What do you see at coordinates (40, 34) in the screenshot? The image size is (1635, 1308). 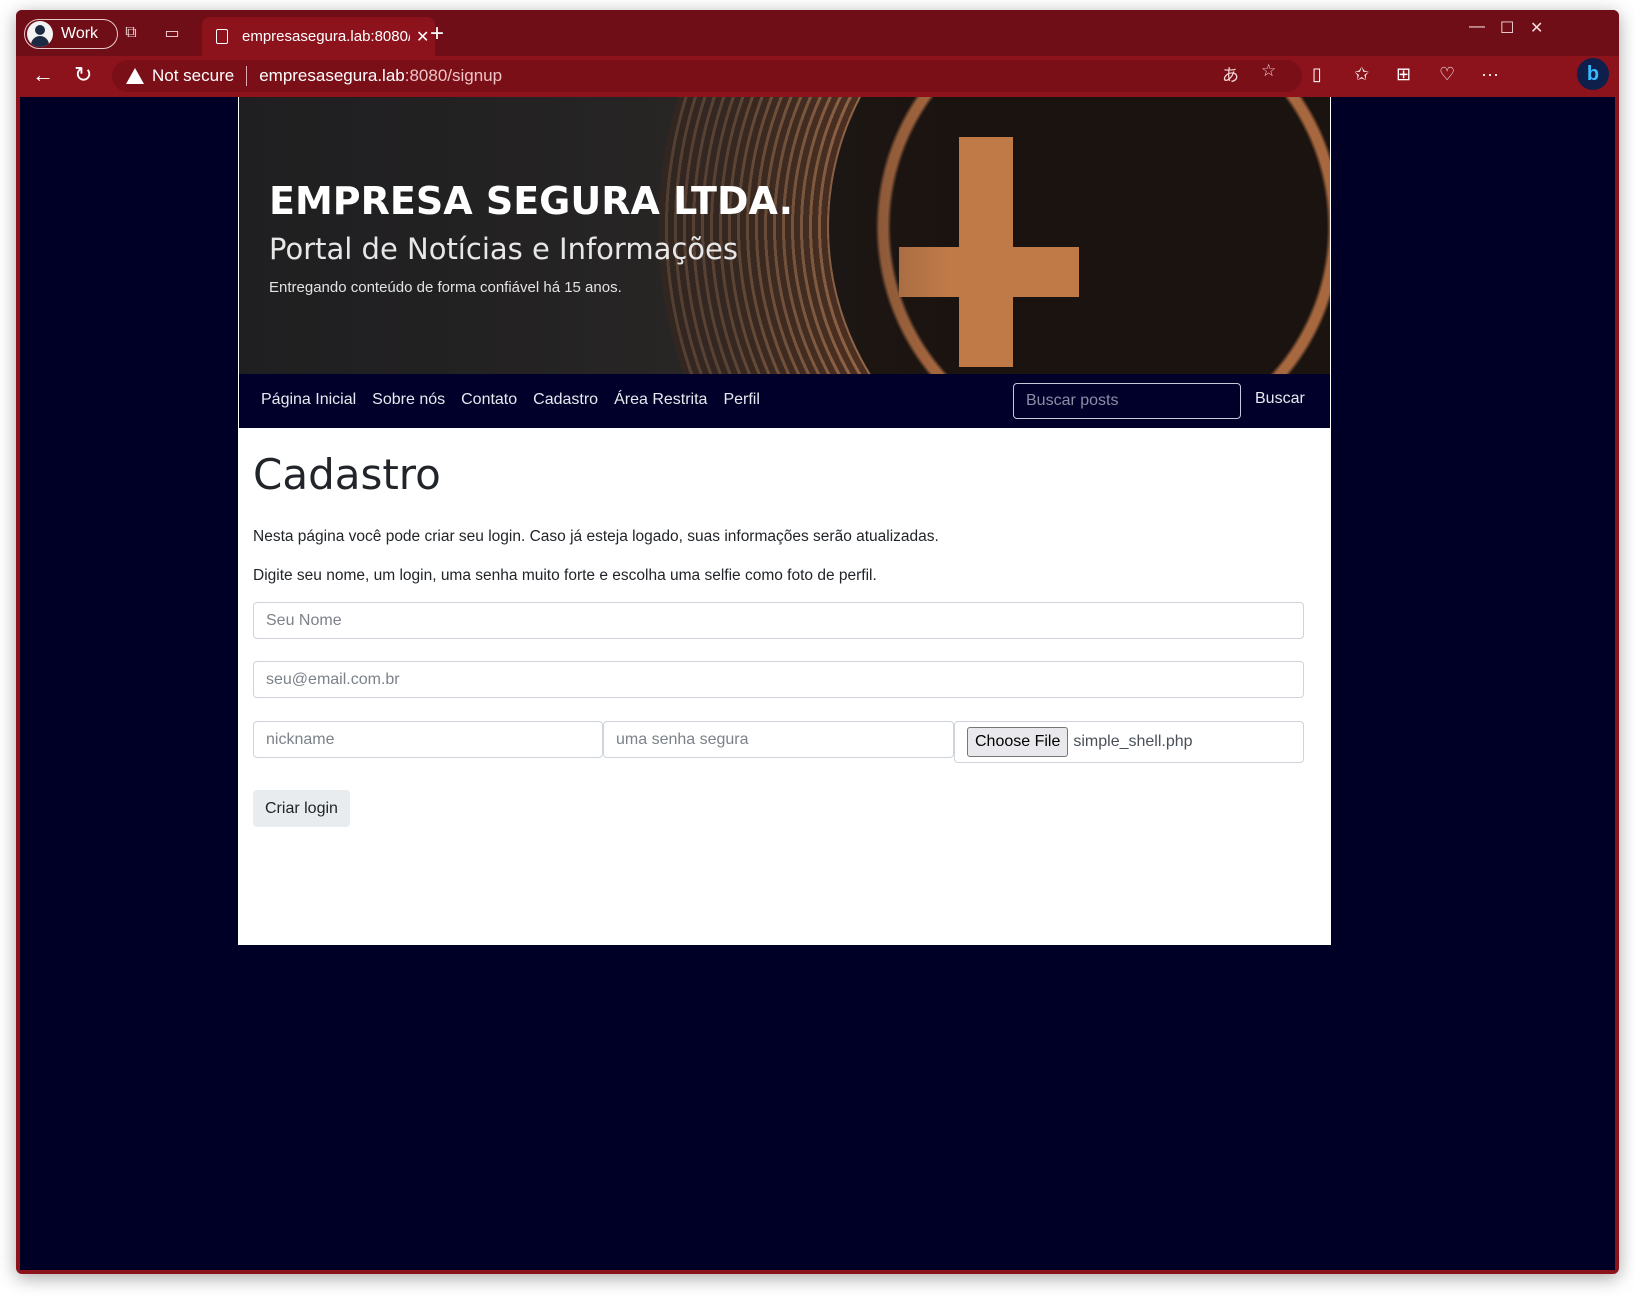 I see `avatar-icon` at bounding box center [40, 34].